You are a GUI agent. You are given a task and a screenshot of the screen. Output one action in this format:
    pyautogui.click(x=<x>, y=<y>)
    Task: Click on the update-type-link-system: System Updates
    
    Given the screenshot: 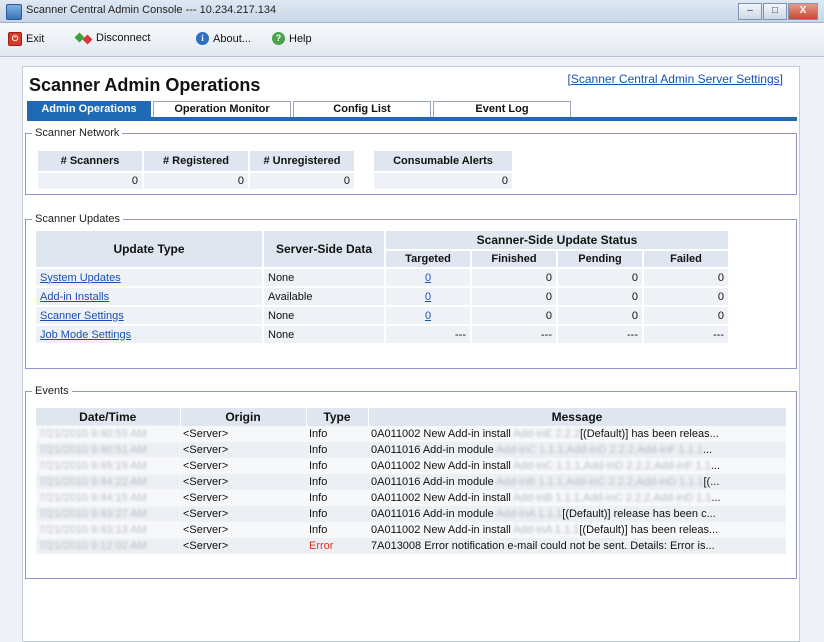 What is the action you would take?
    pyautogui.click(x=80, y=278)
    